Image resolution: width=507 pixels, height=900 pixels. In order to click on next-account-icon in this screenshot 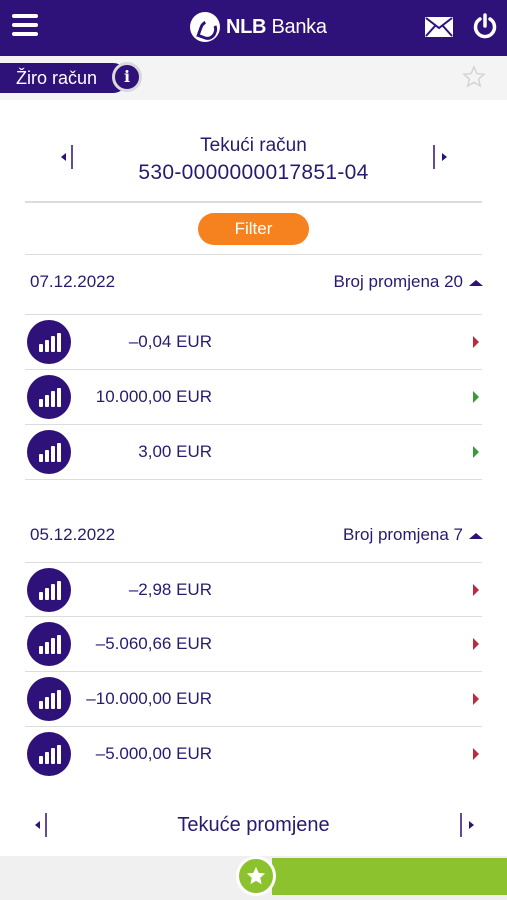, I will do `click(440, 157)`.